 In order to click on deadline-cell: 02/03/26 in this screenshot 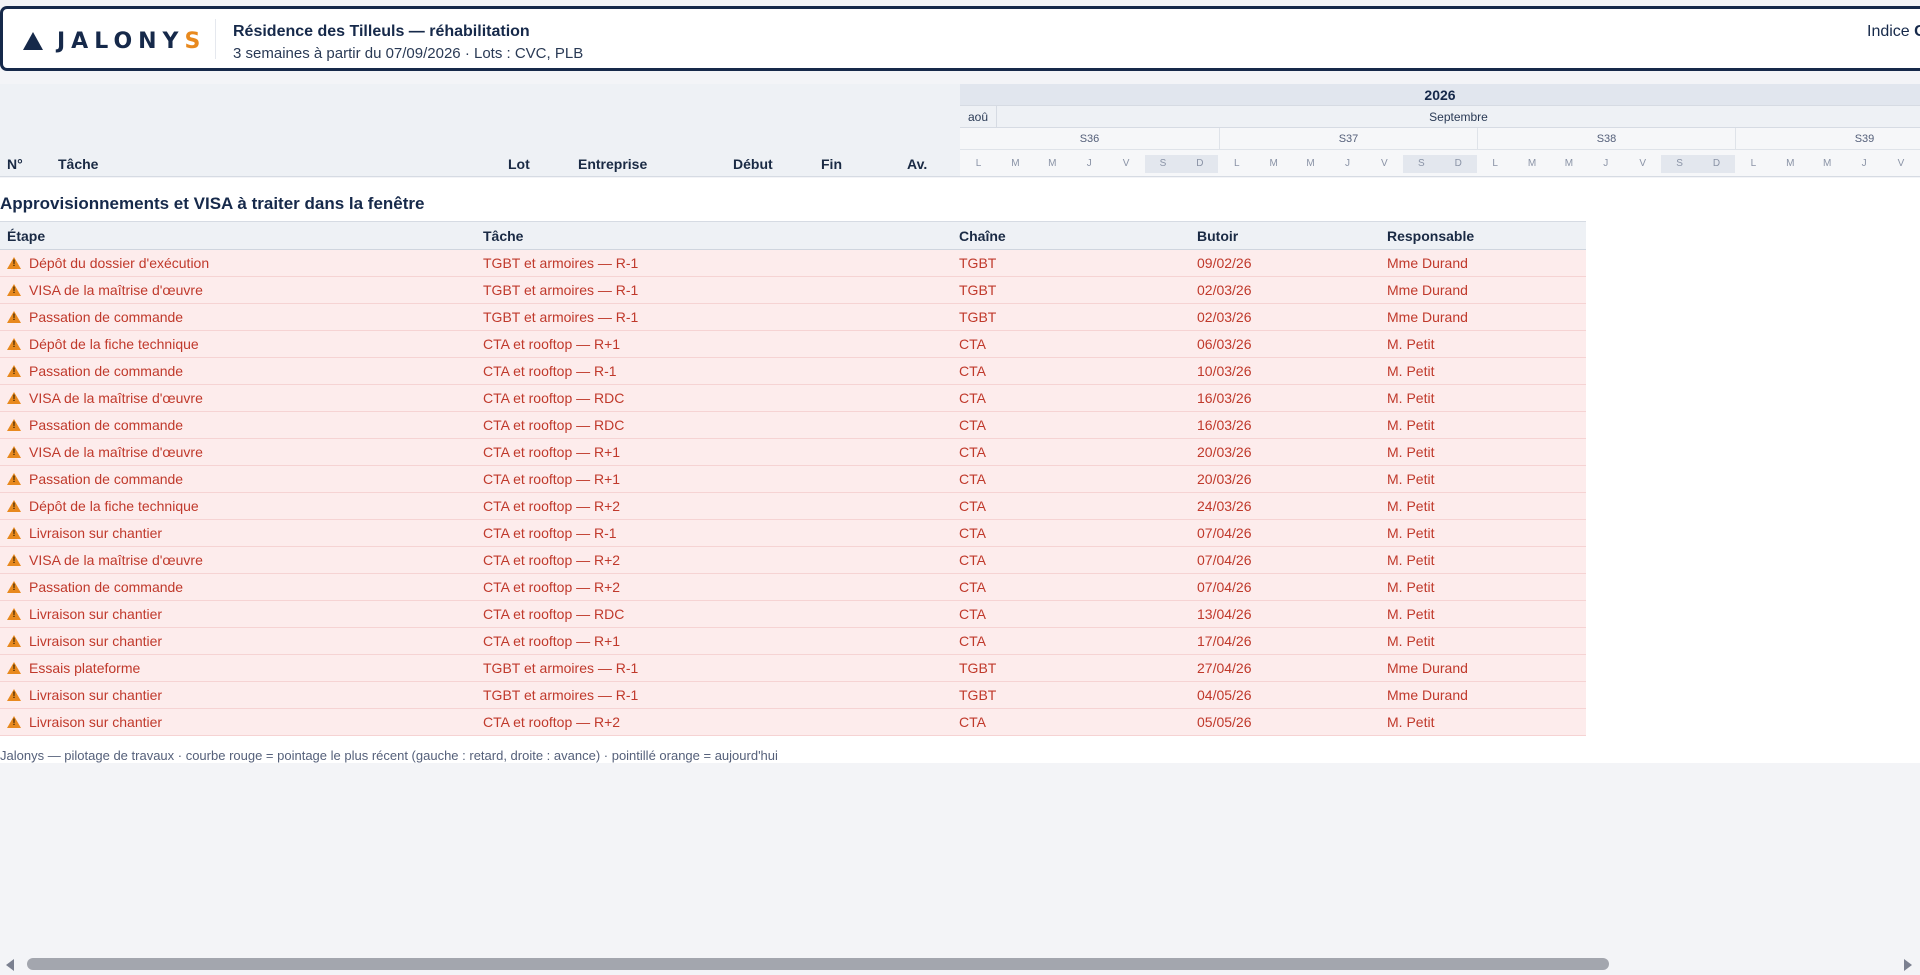, I will do `click(1285, 290)`.